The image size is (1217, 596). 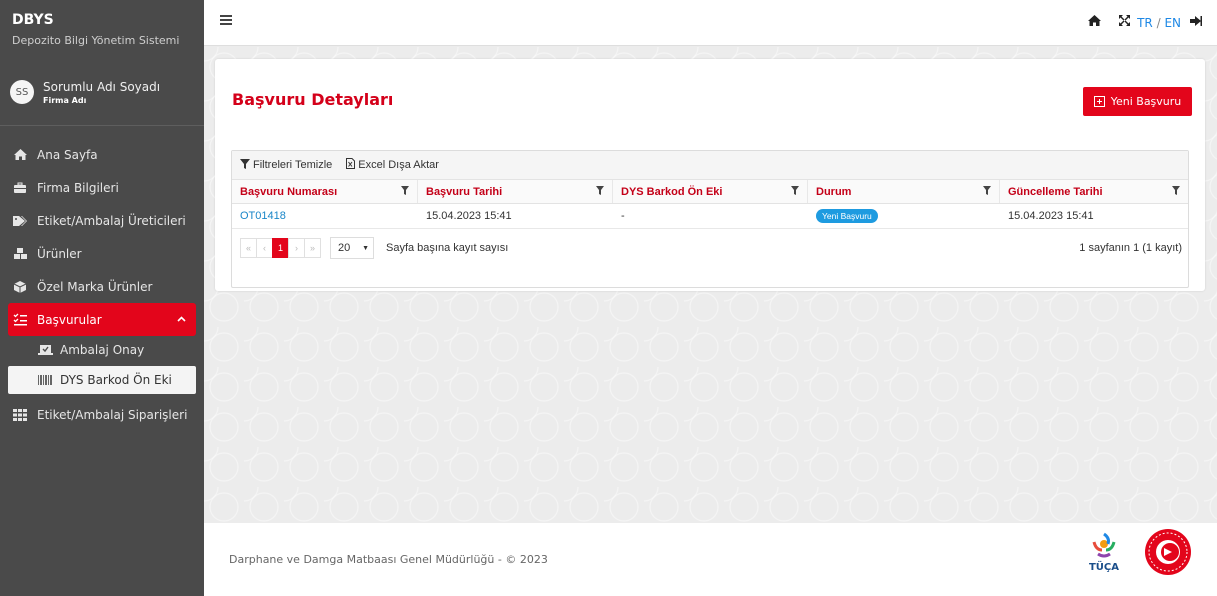 I want to click on sidebar-subitem-ambalaj-onay: Ambalaj Onay, so click(x=102, y=350).